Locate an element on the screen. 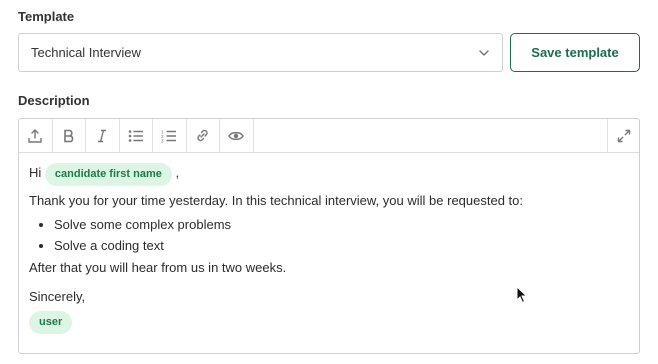  numbered-list-icon: 123 is located at coordinates (170, 135).